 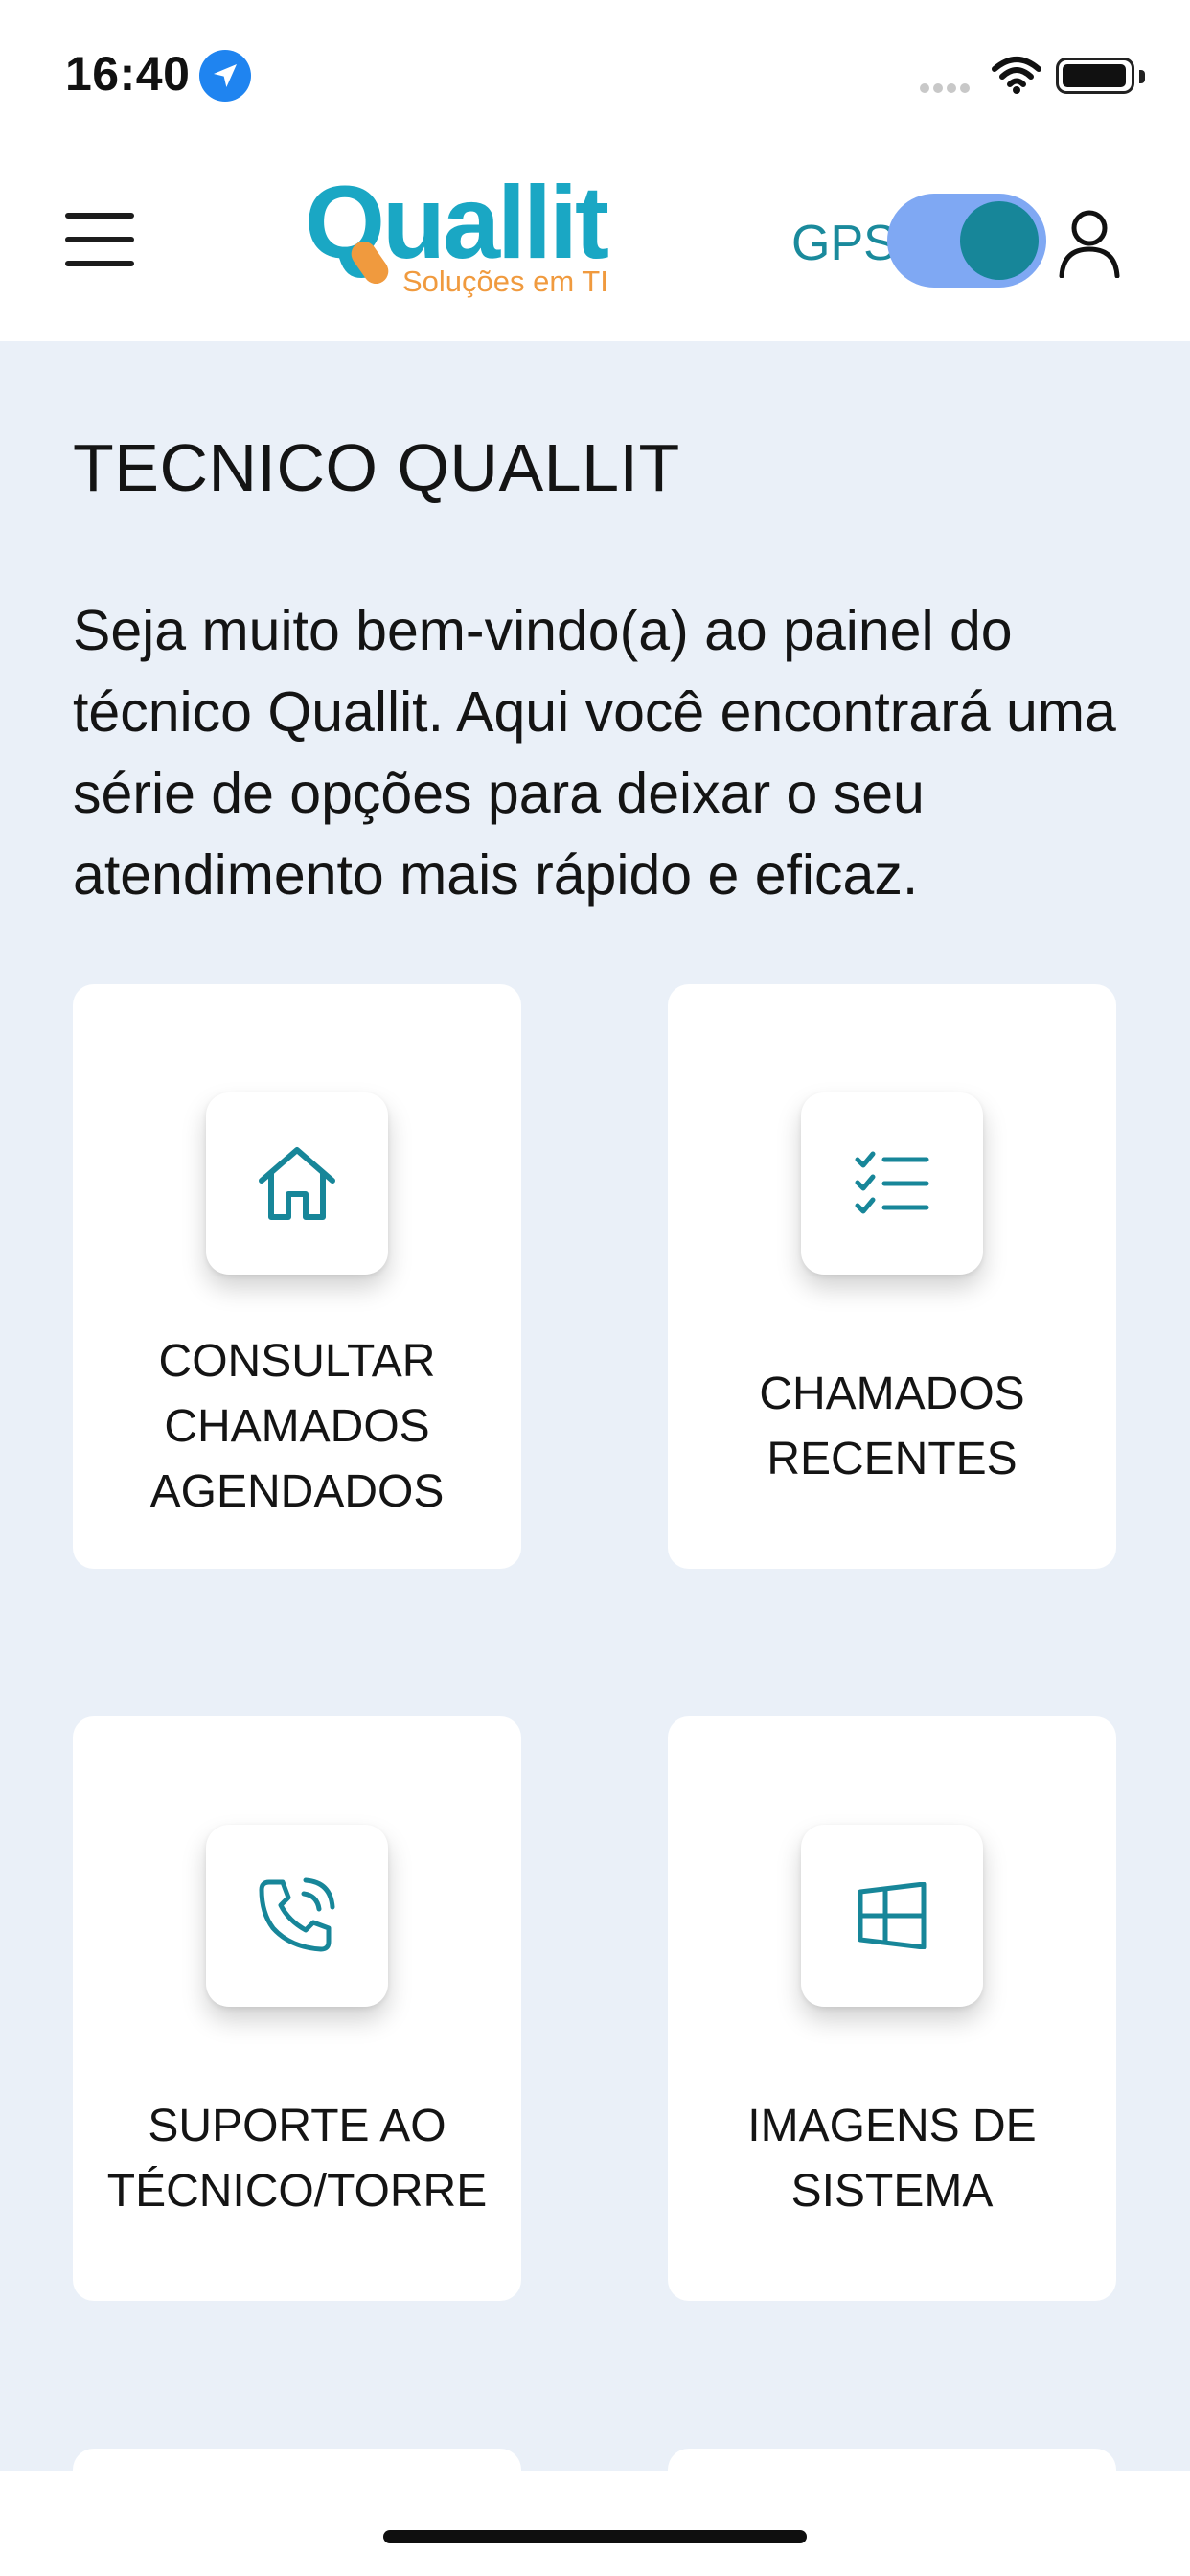 I want to click on wifi-icon, so click(x=1016, y=77).